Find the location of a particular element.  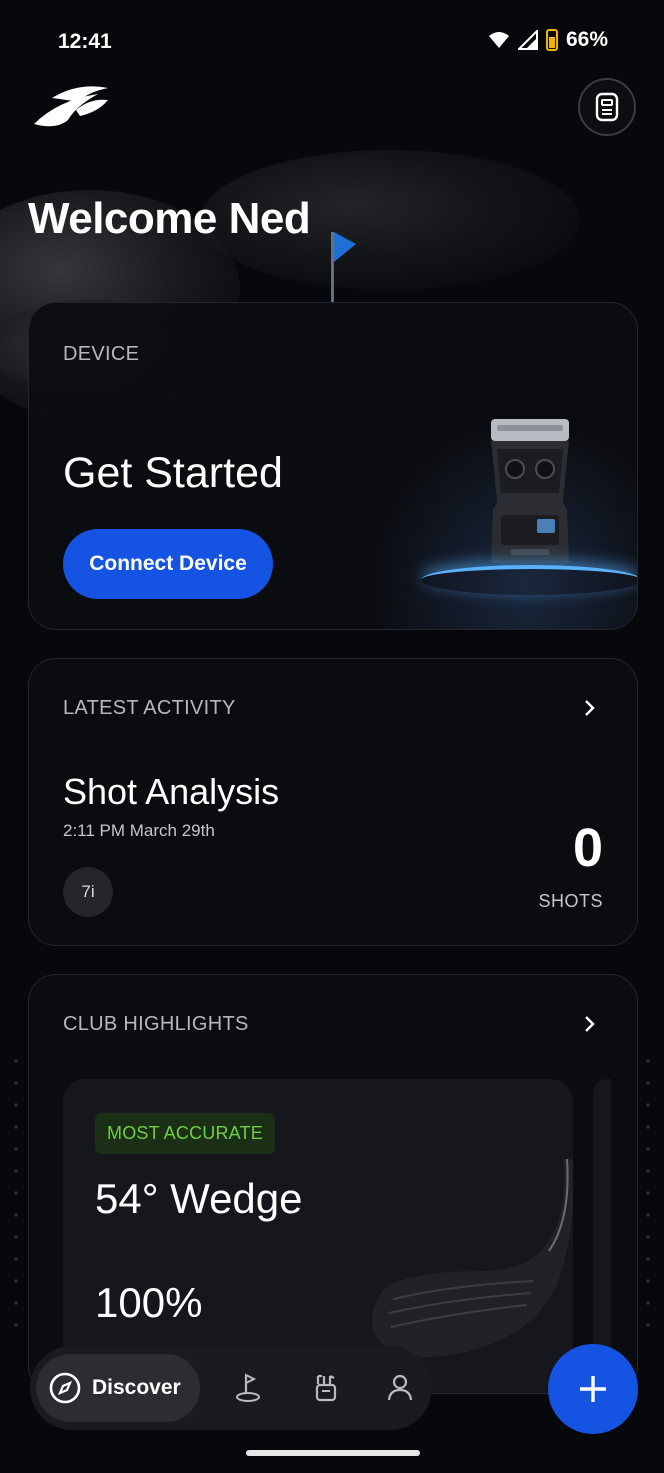

shot-count: 0 is located at coordinates (587, 848).